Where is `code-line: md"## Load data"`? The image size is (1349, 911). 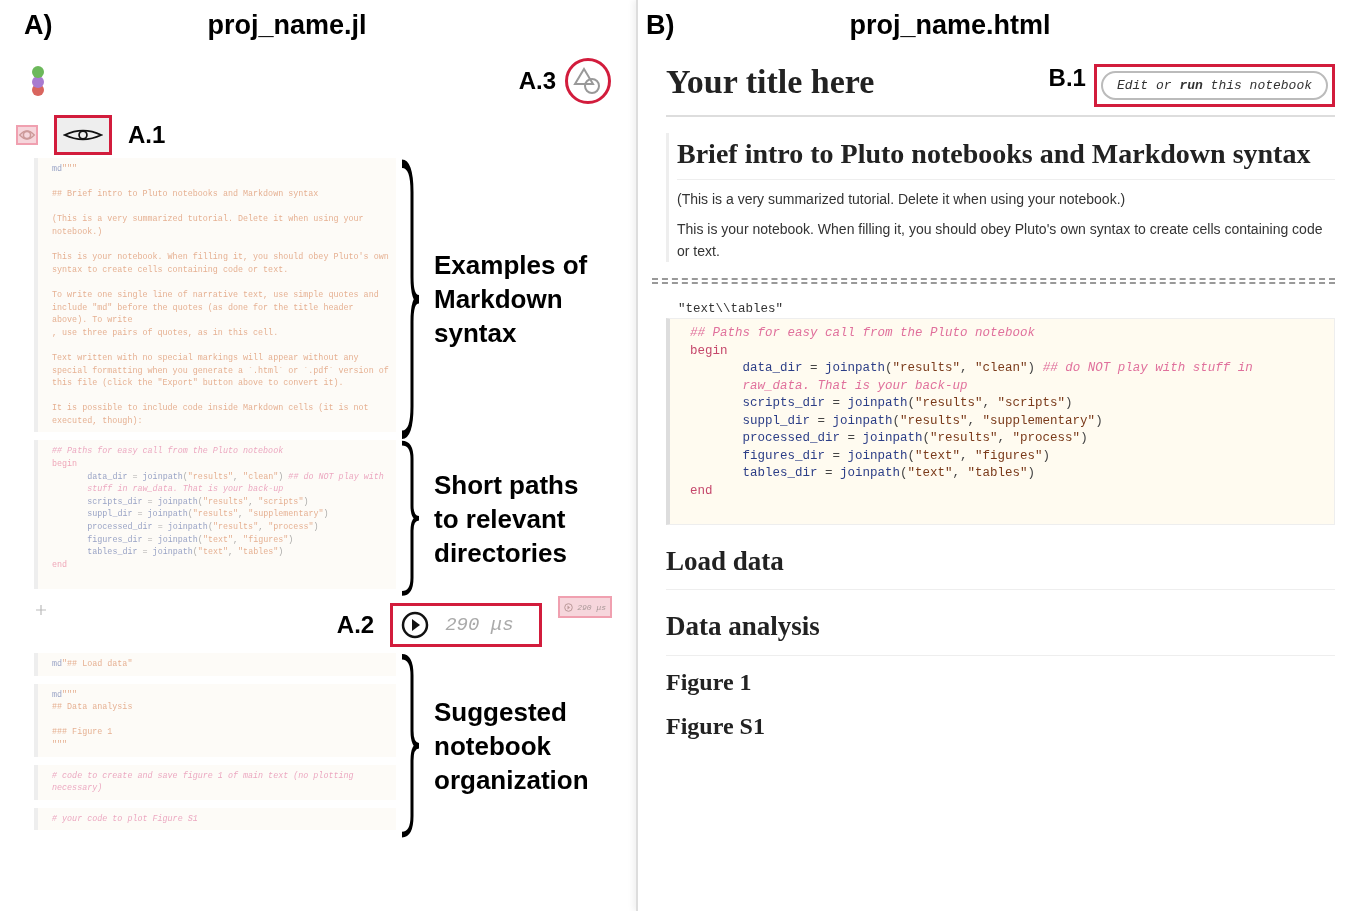 code-line: md"## Load data" is located at coordinates (93, 664).